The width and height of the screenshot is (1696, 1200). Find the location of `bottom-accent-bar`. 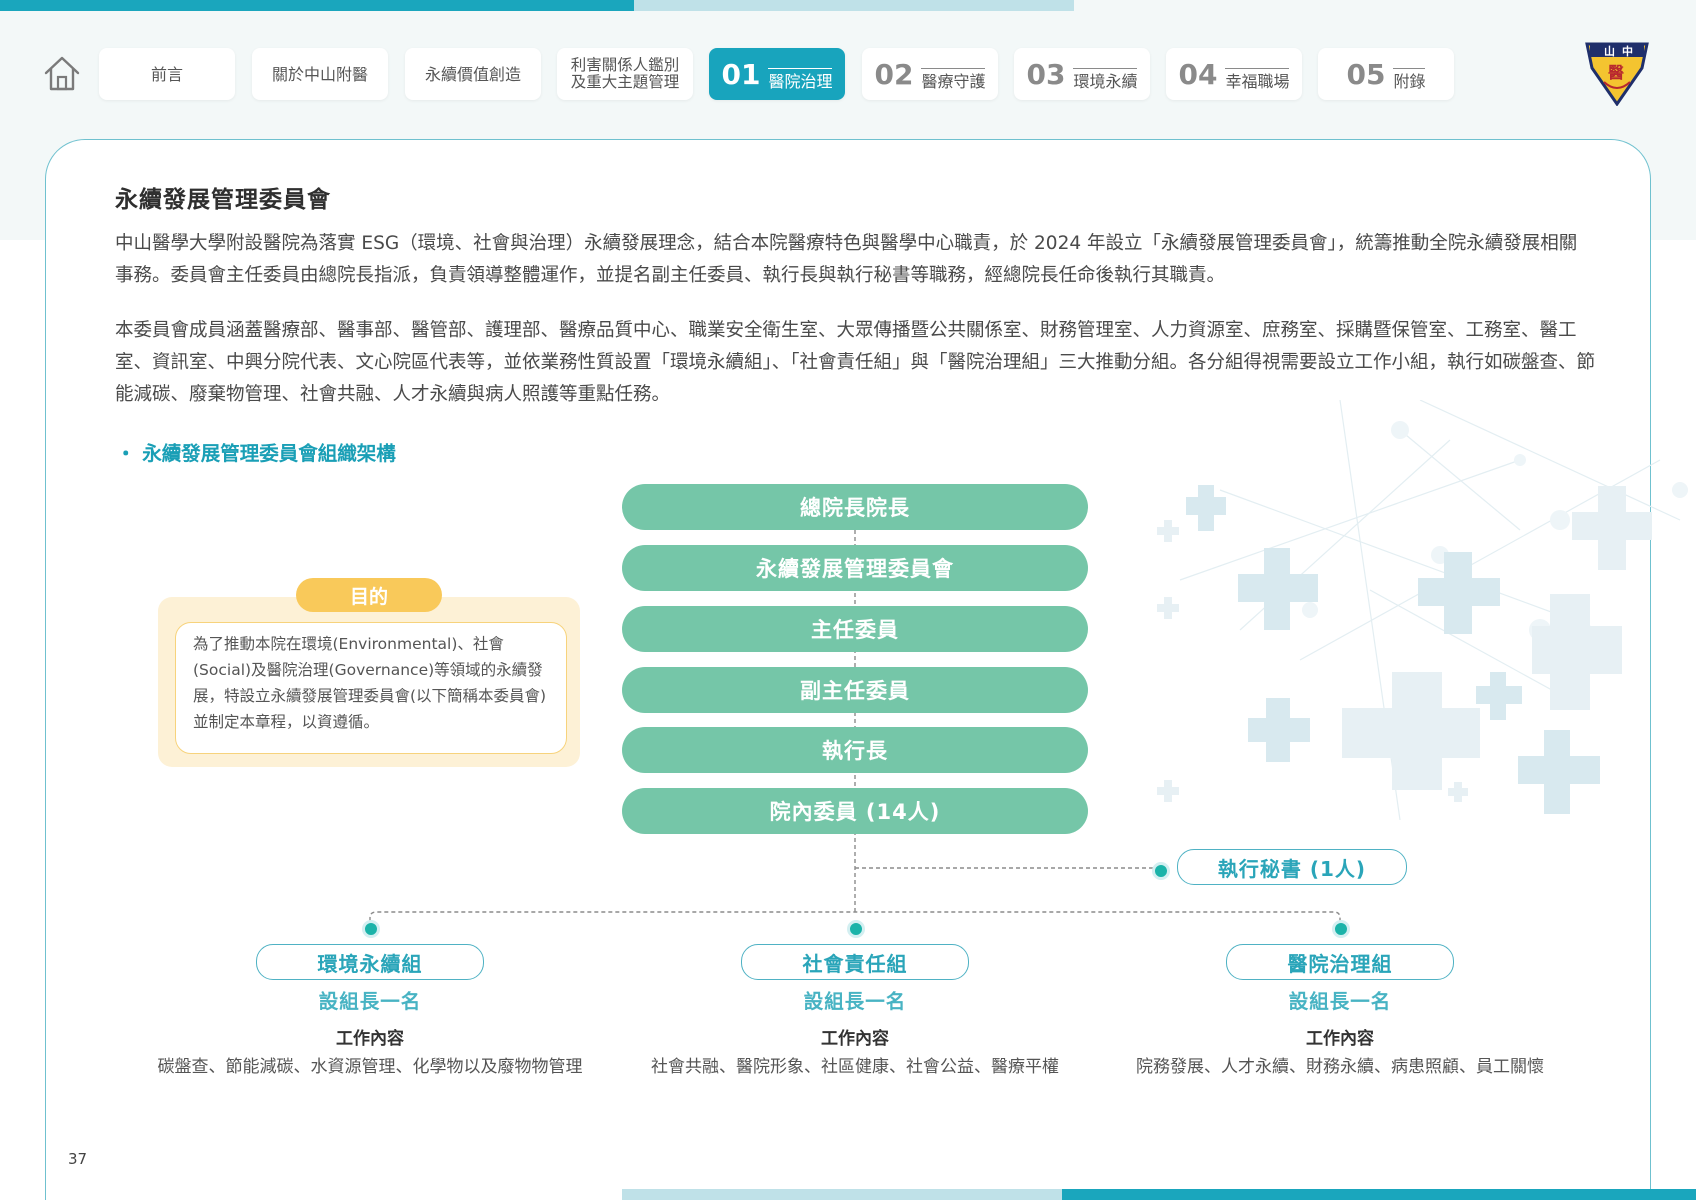

bottom-accent-bar is located at coordinates (1379, 1194).